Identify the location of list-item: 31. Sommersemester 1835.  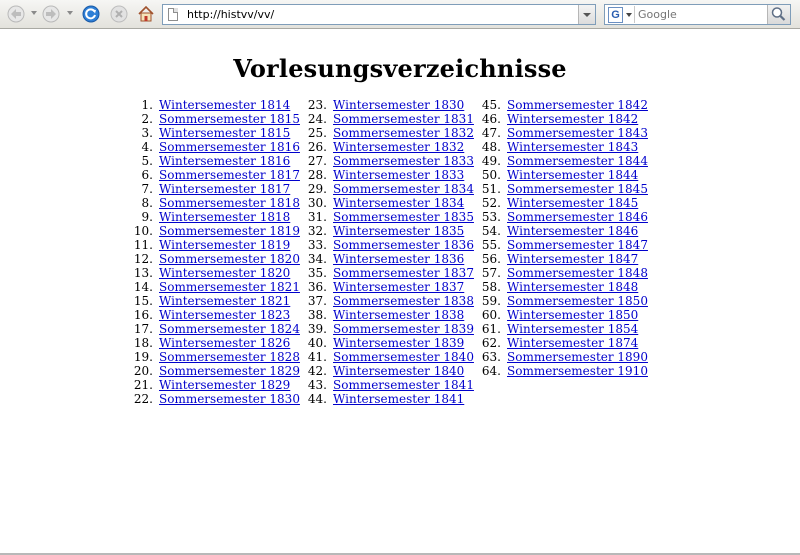
(388, 217).